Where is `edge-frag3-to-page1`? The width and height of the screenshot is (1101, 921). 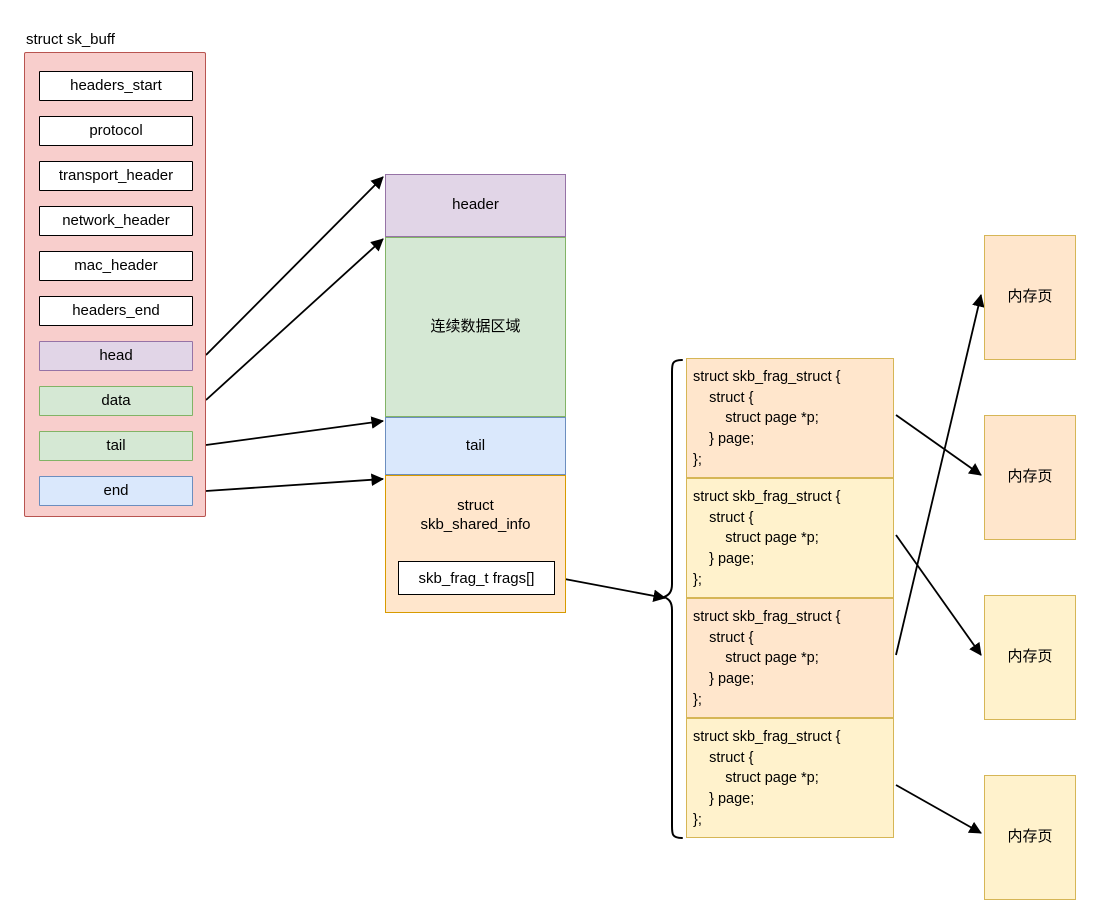
edge-frag3-to-page1 is located at coordinates (940, 475).